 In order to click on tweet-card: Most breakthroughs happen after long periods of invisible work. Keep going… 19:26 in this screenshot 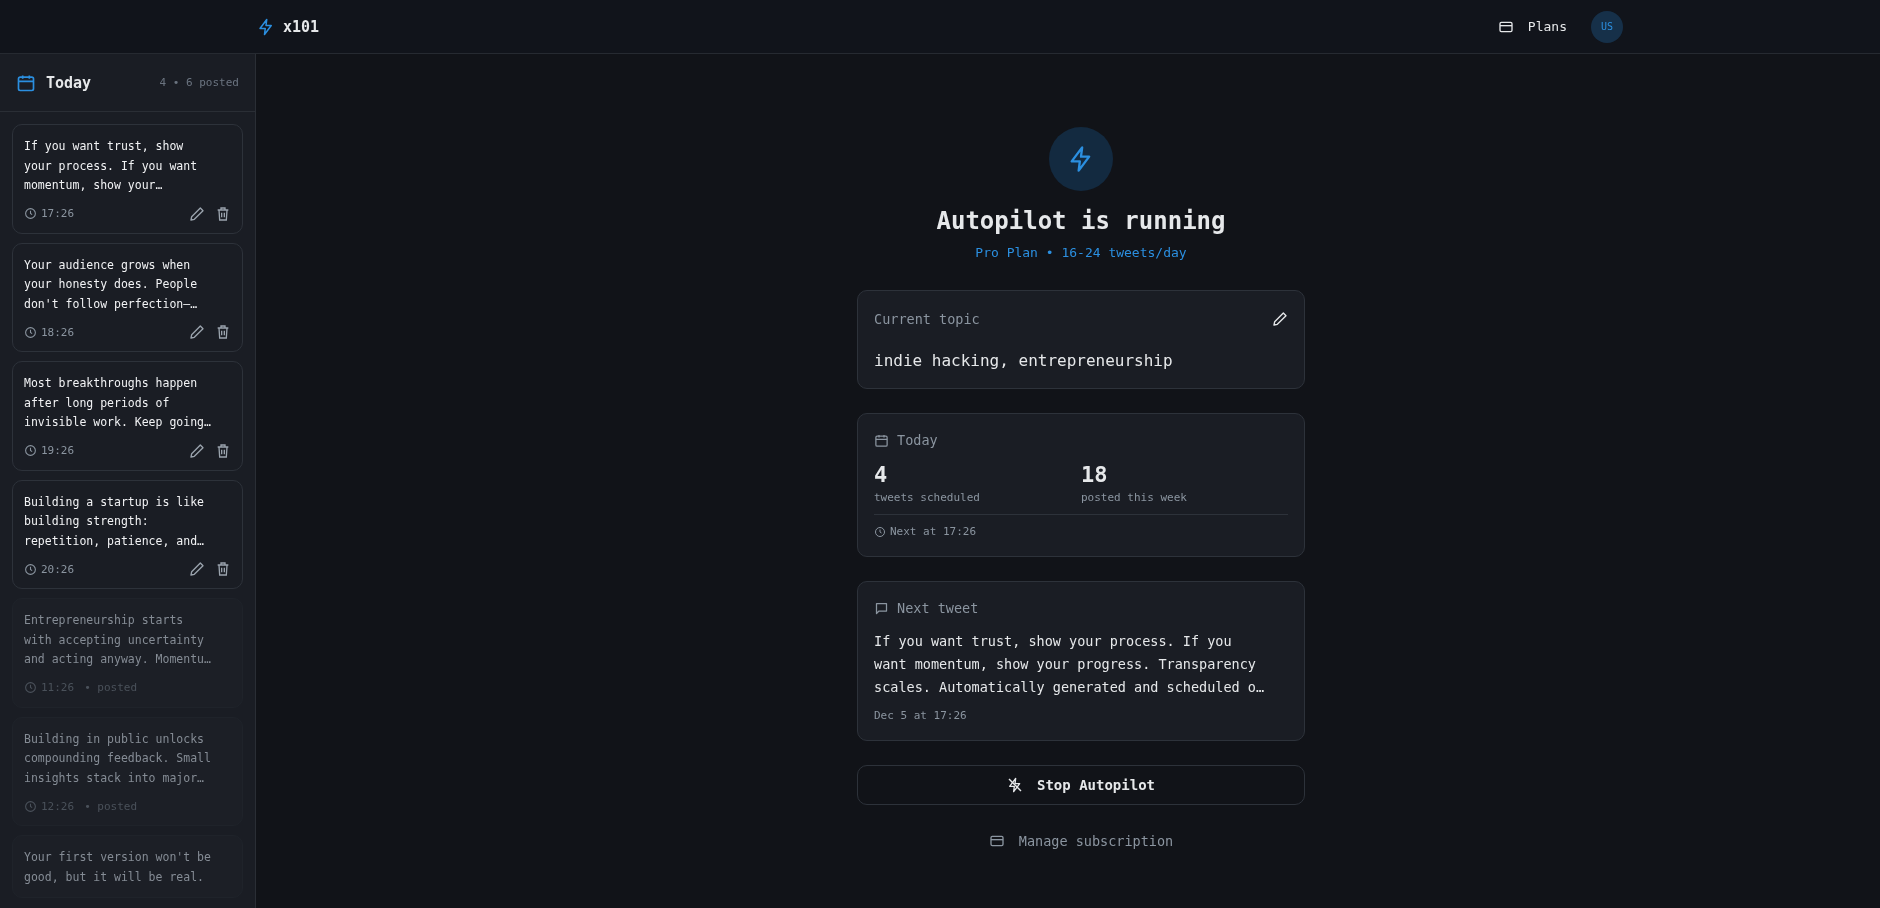, I will do `click(127, 416)`.